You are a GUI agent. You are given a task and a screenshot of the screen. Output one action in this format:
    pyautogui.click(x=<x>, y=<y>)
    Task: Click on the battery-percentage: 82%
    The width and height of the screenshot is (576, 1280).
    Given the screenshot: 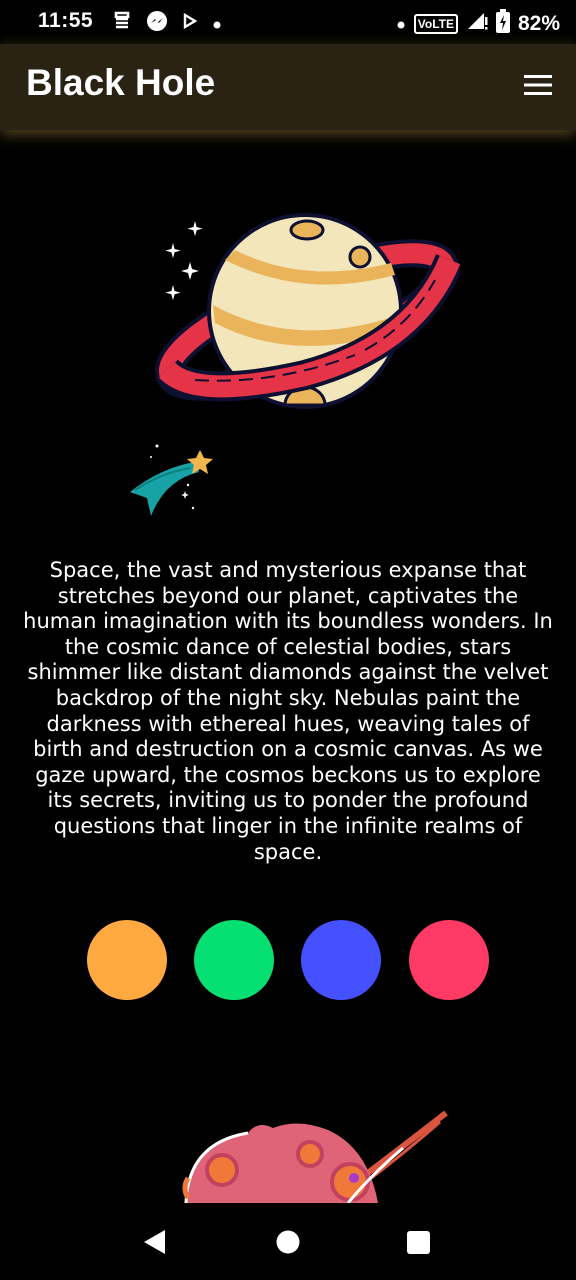 What is the action you would take?
    pyautogui.click(x=538, y=23)
    